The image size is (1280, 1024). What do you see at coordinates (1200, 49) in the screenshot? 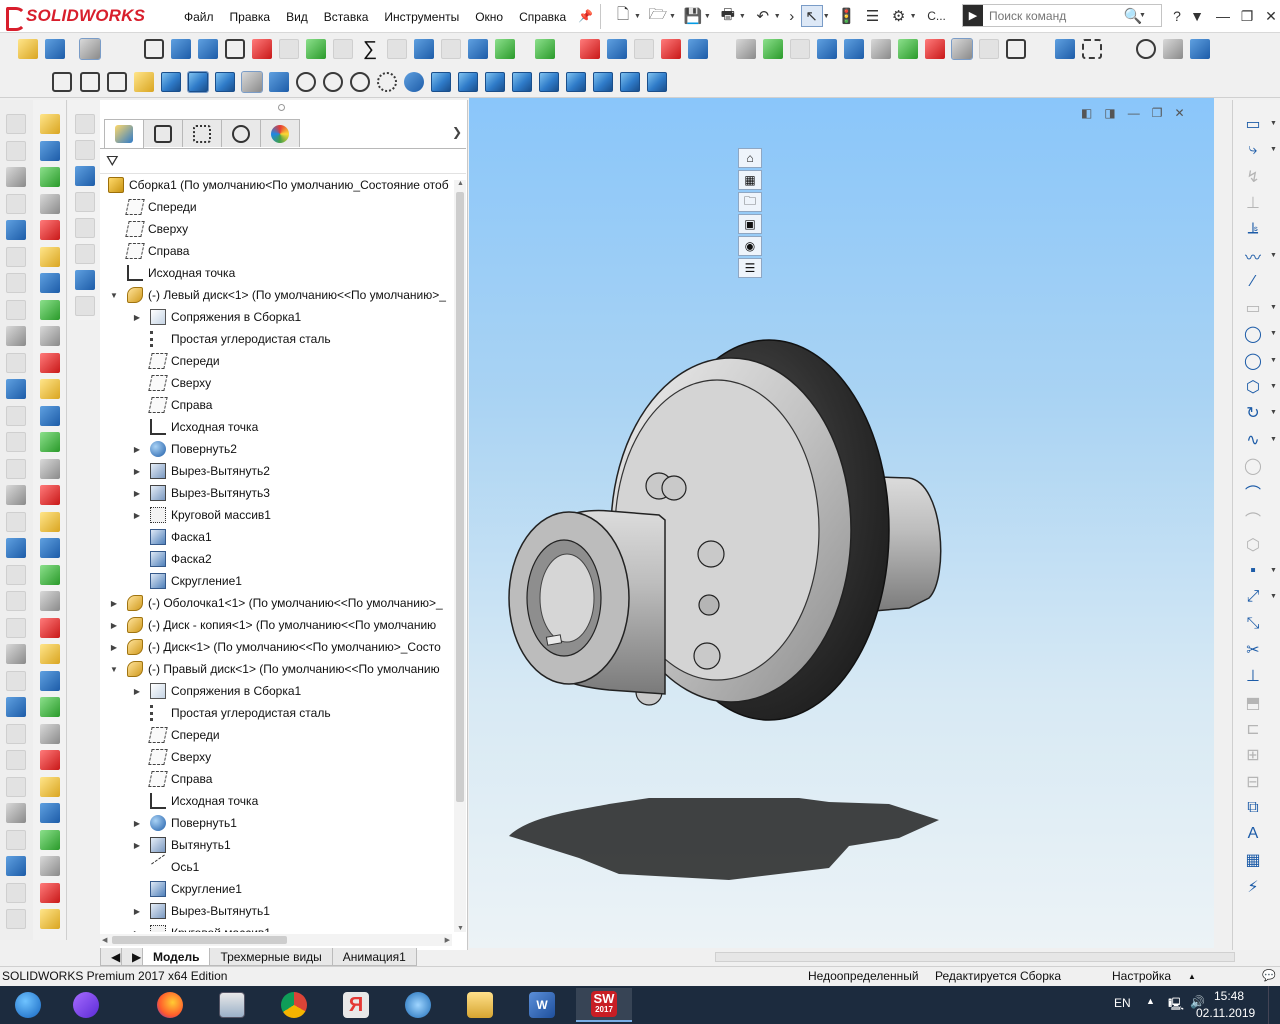
I see `mate-reference-icon` at bounding box center [1200, 49].